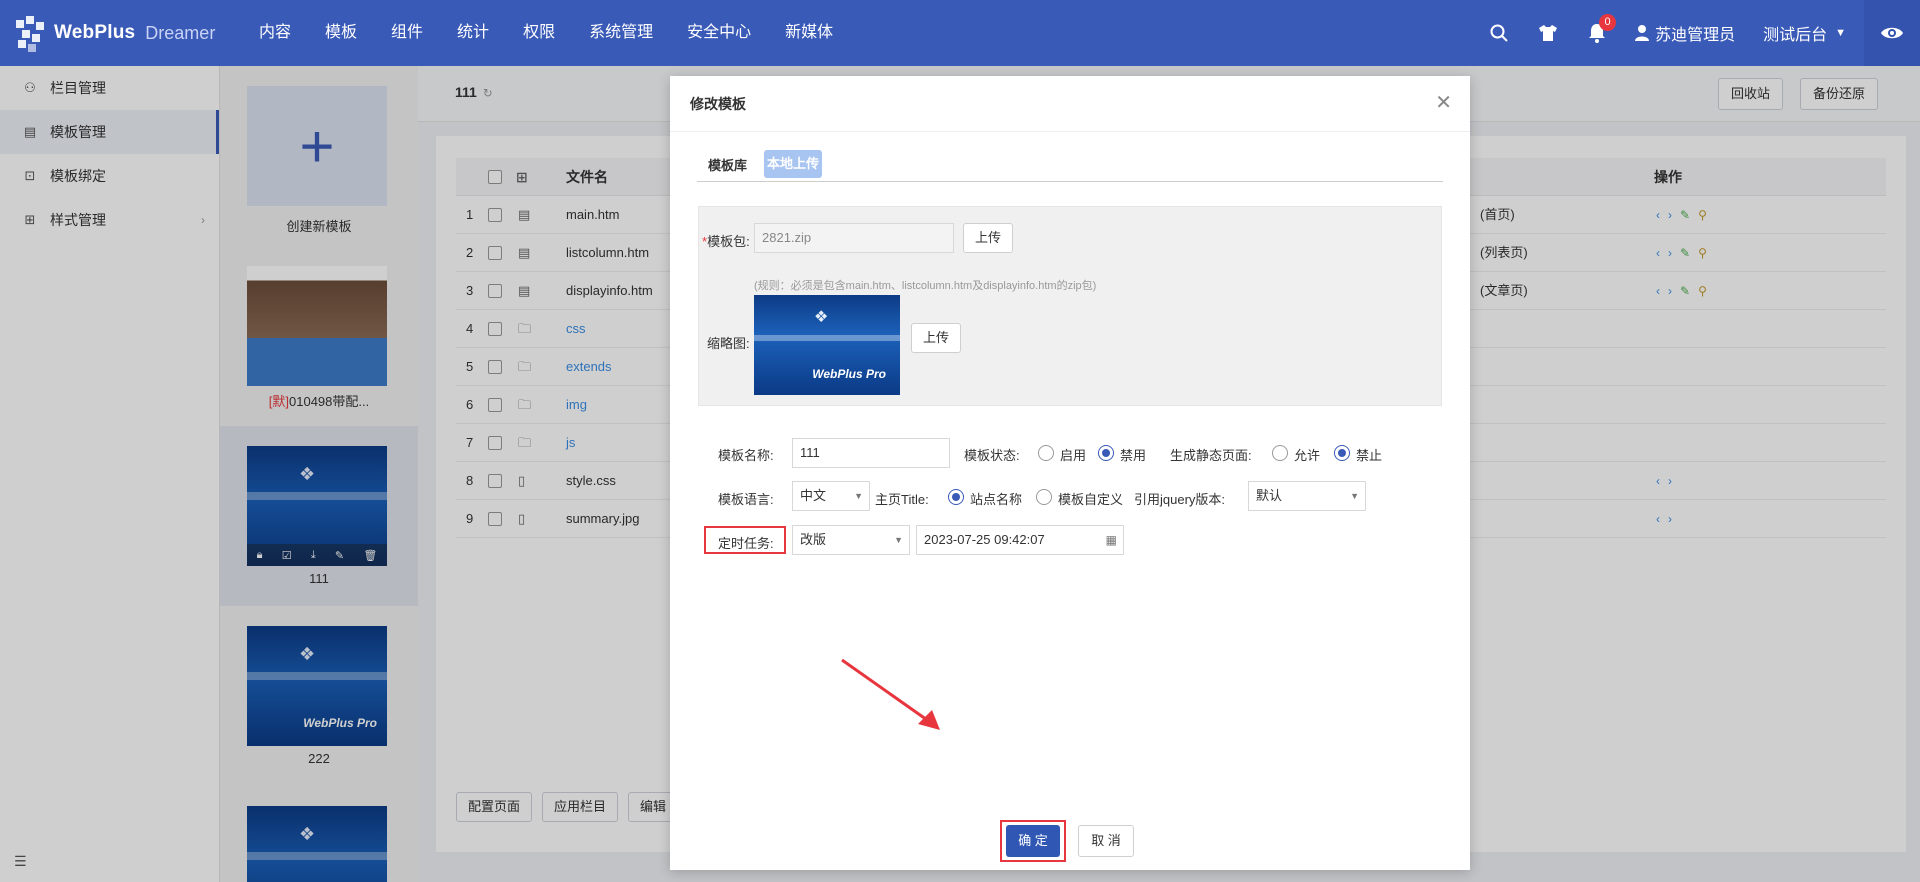 The height and width of the screenshot is (882, 1920). Describe the element at coordinates (180, 32) in the screenshot. I see `logo-subtitle: Dreamer` at that location.